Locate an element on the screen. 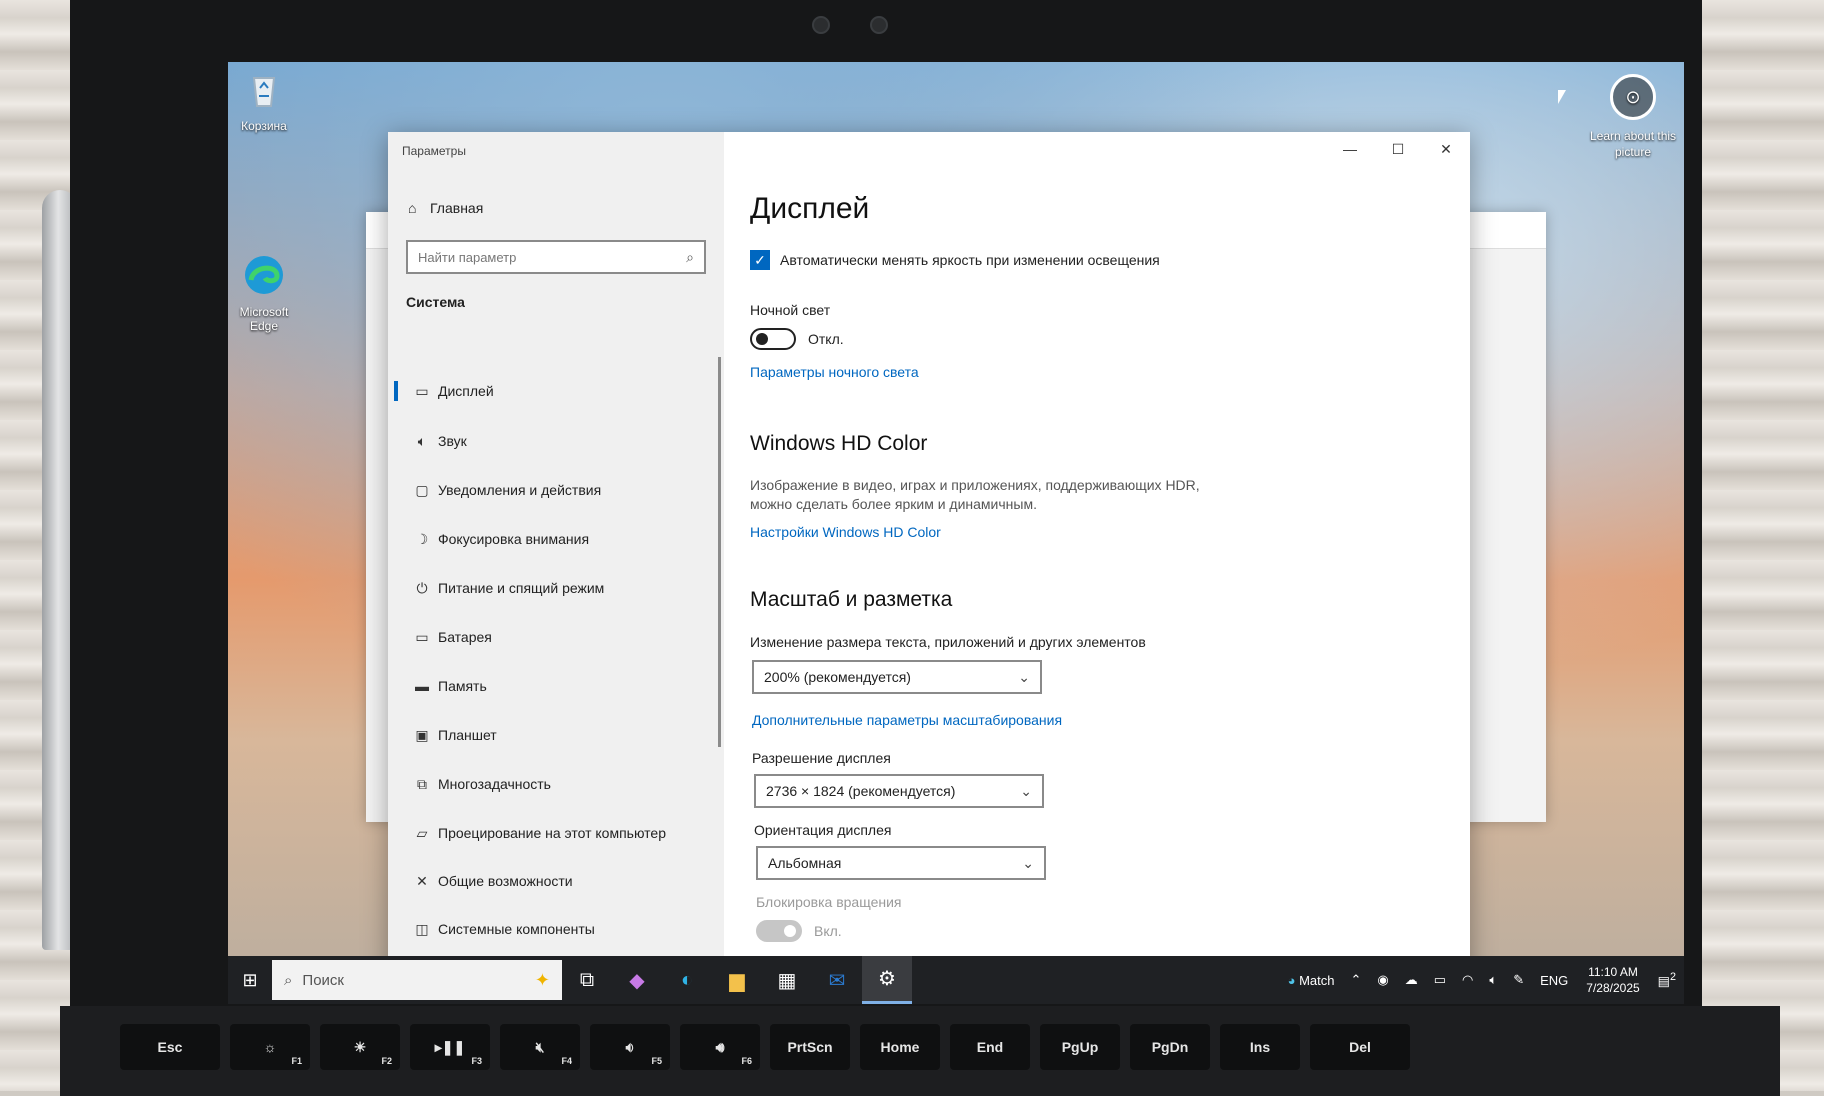 The image size is (1824, 1096). key-esc: Esc is located at coordinates (170, 1047).